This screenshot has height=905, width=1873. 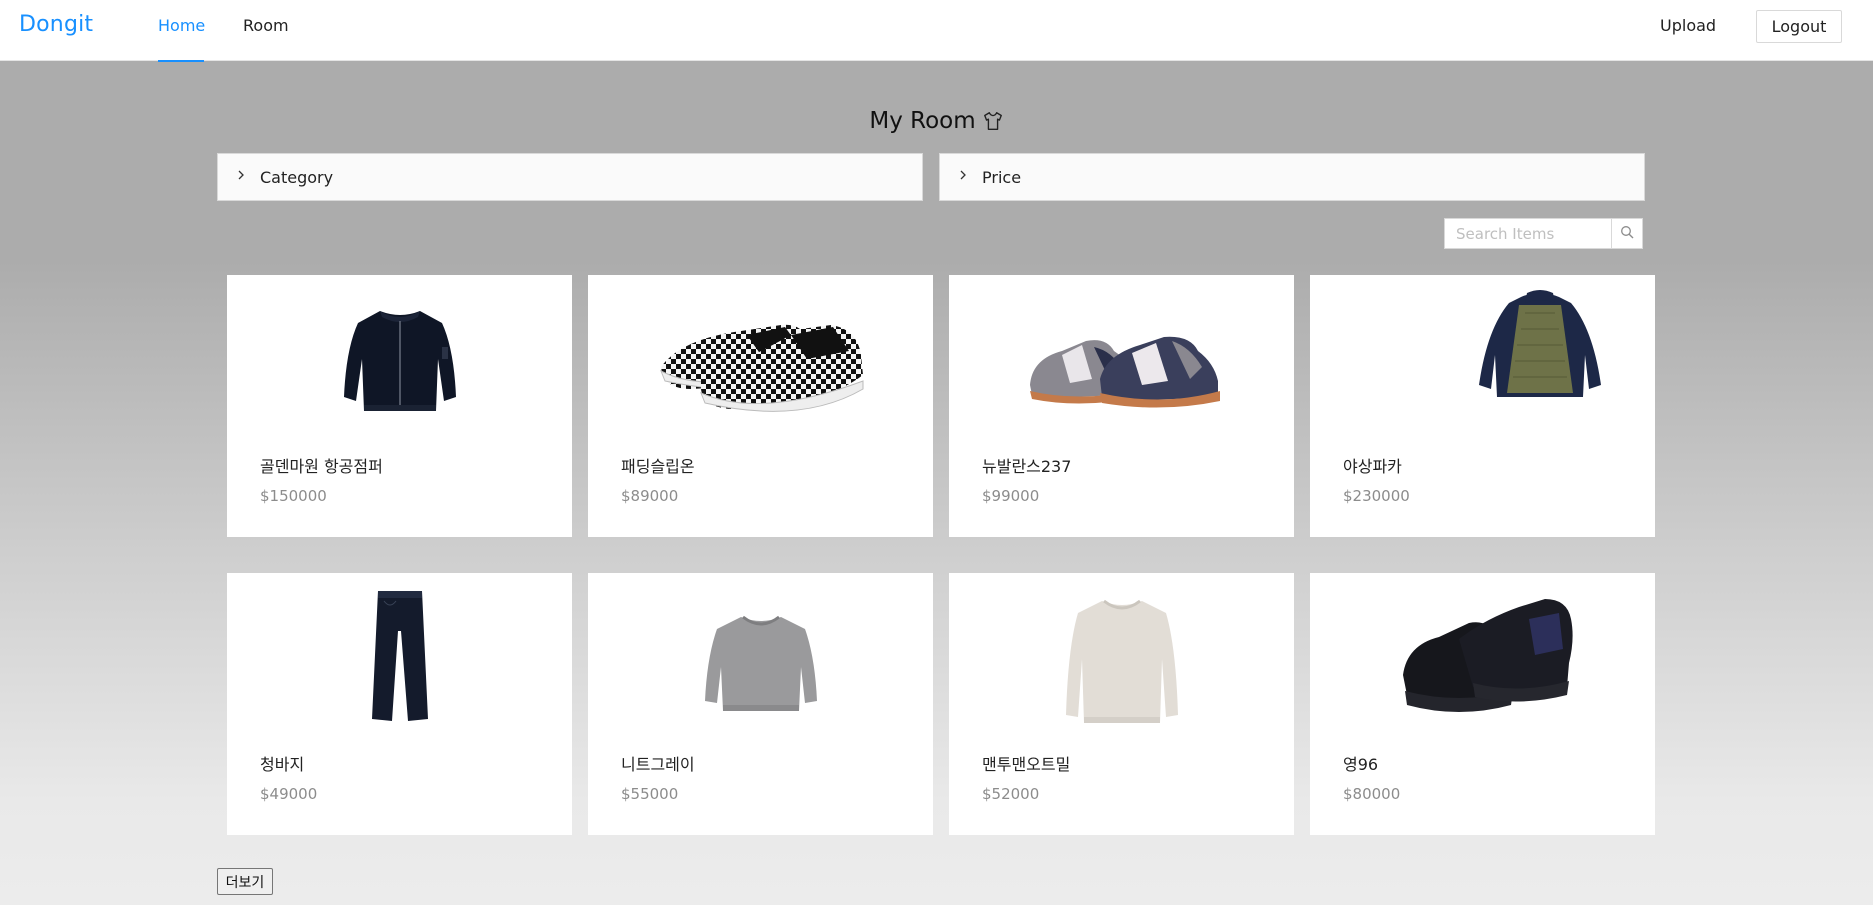 I want to click on search-icon, so click(x=1627, y=233).